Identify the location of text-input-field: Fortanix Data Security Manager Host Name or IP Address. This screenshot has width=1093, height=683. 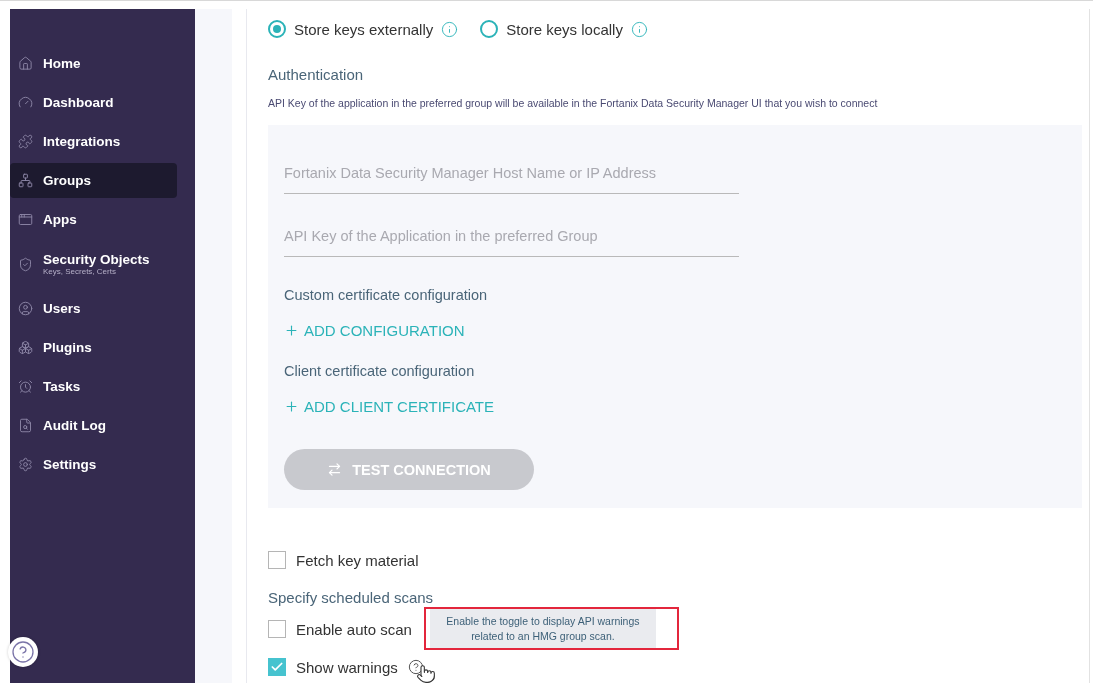
(511, 177).